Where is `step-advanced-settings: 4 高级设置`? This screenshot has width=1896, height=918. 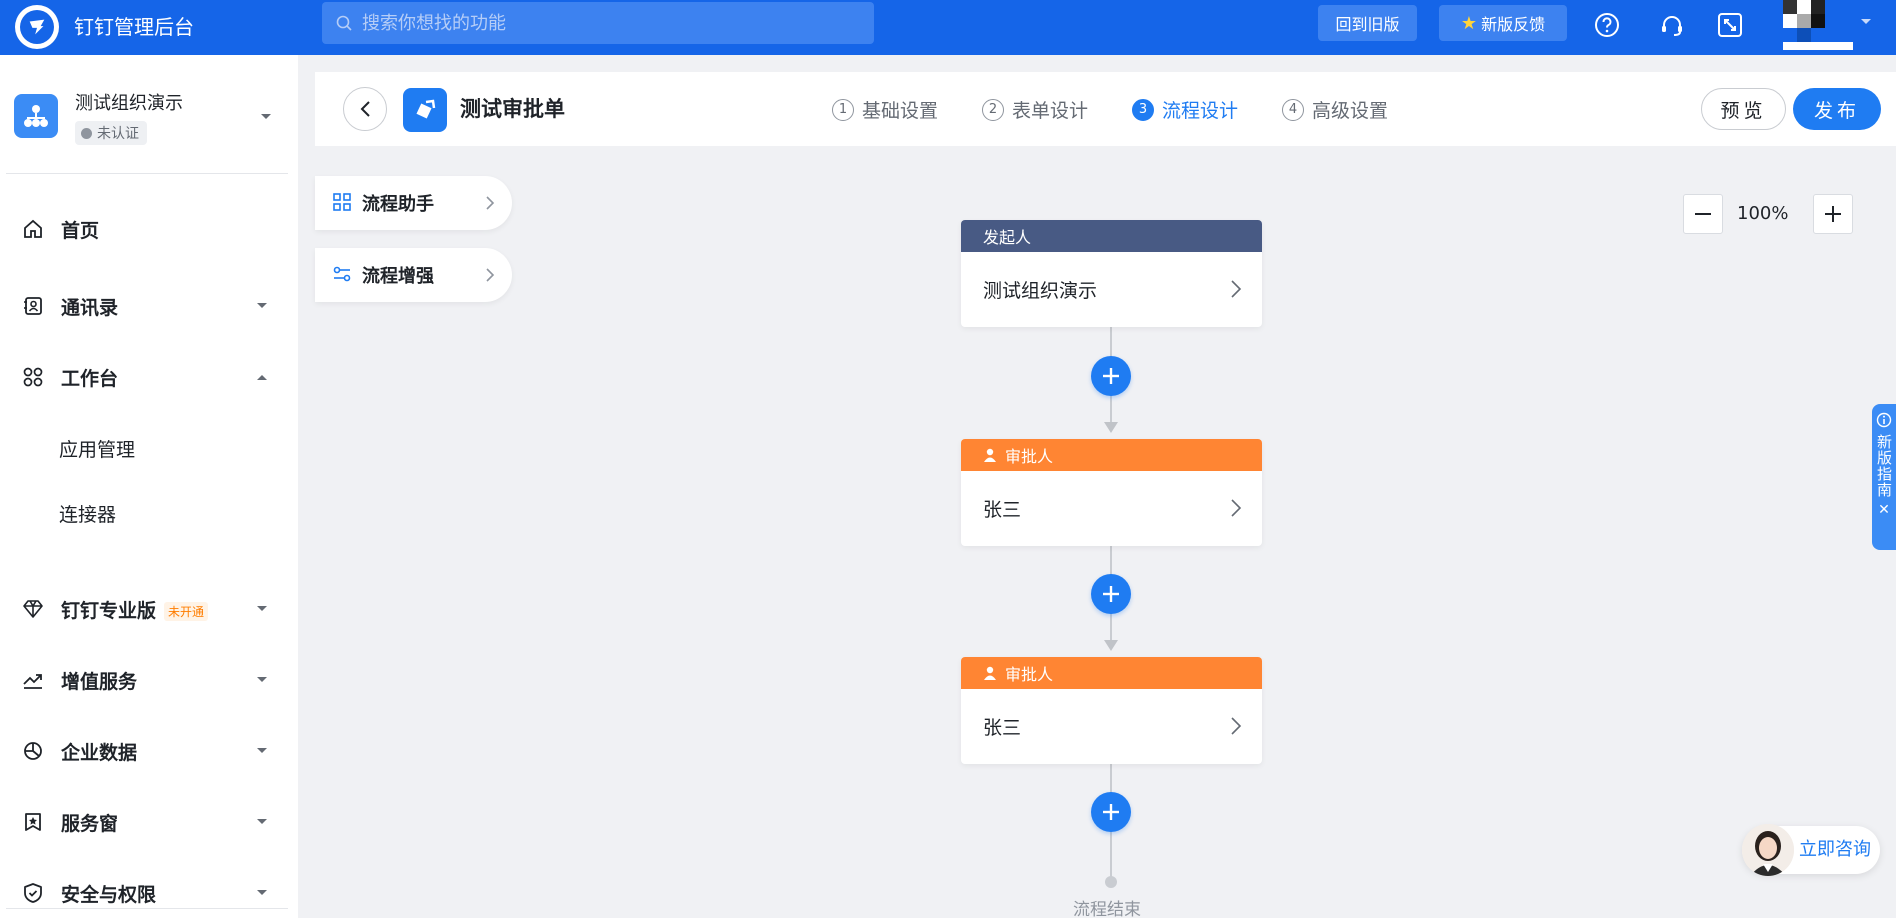
step-advanced-settings: 4 高级设置 is located at coordinates (1335, 109).